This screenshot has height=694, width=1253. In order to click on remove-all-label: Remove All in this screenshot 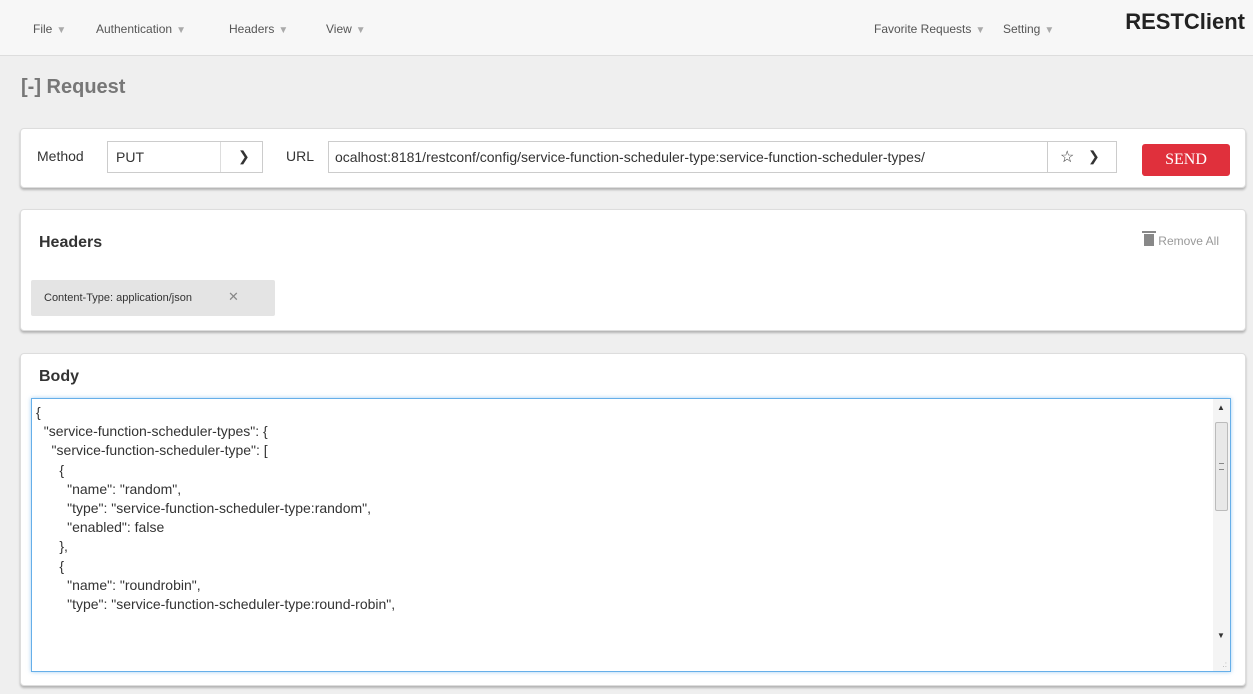, I will do `click(1188, 241)`.